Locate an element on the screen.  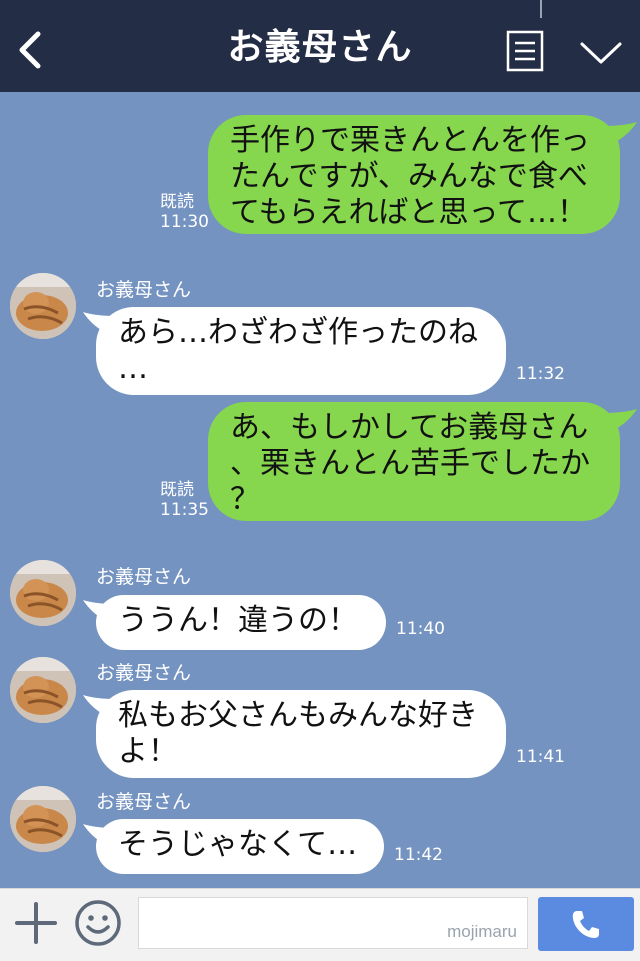
message-time: 11:32 is located at coordinates (540, 374).